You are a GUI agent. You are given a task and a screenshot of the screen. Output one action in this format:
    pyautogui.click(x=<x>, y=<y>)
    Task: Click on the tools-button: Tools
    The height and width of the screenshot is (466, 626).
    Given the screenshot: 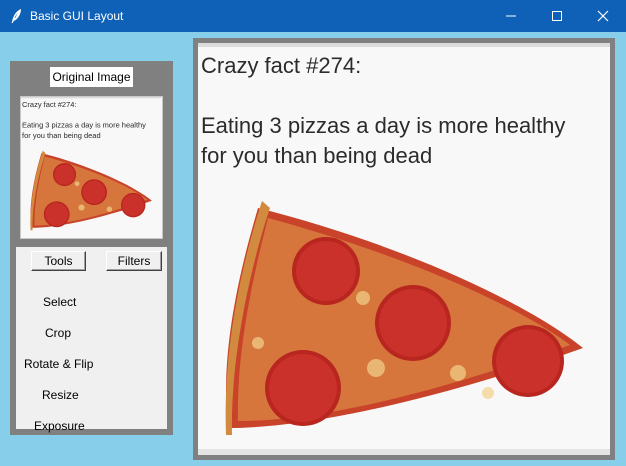 What is the action you would take?
    pyautogui.click(x=58, y=261)
    